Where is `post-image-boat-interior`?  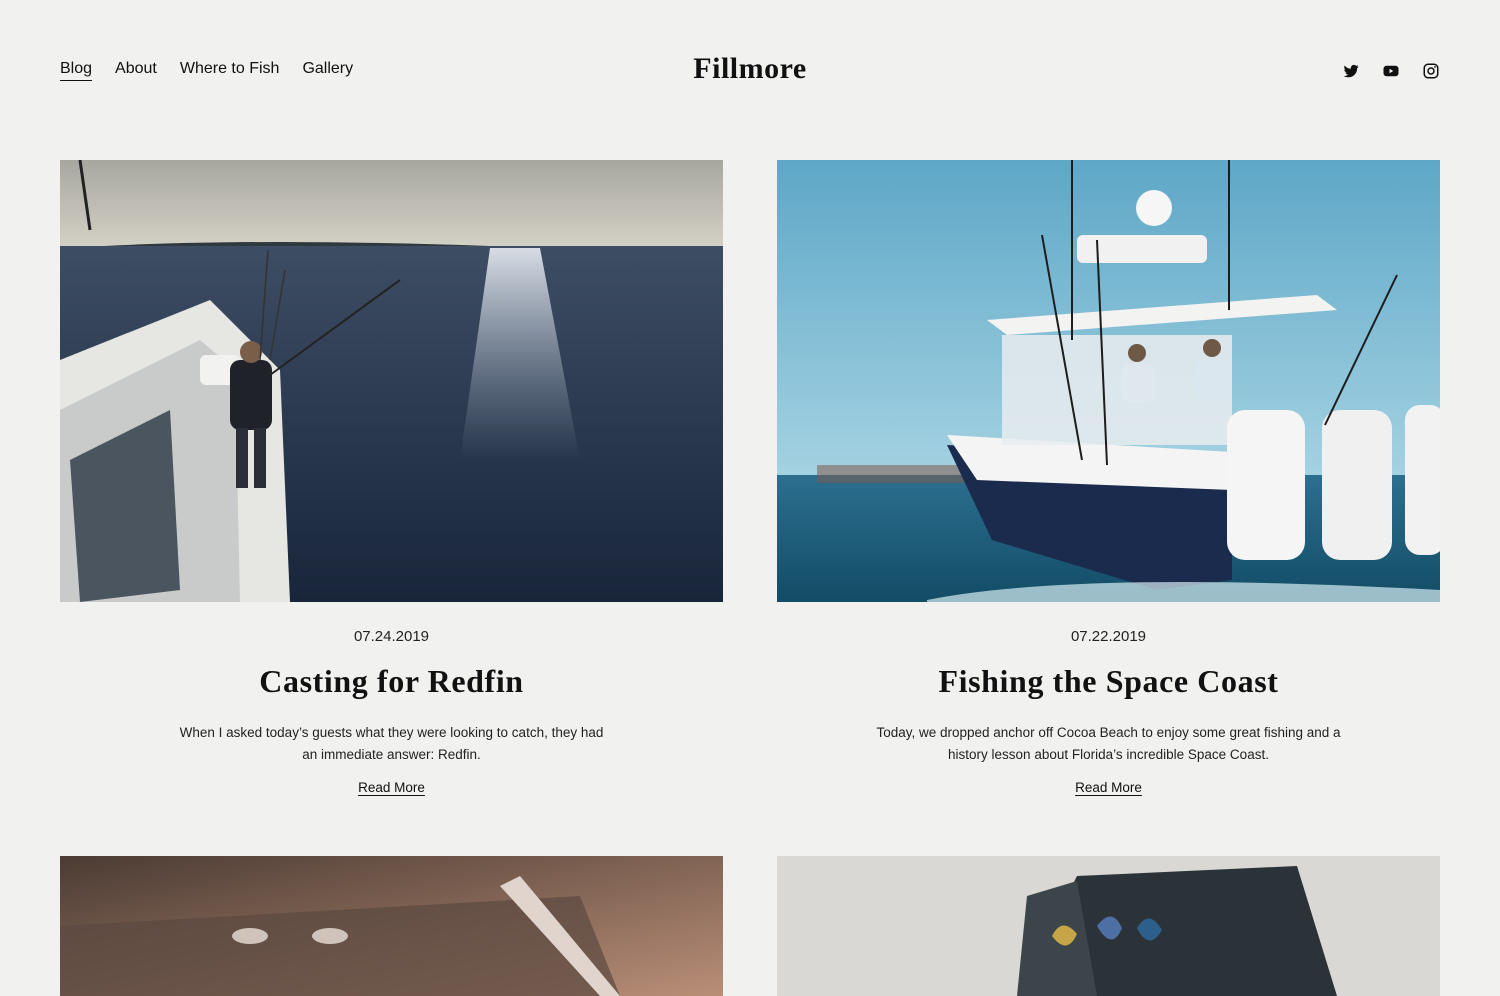 post-image-boat-interior is located at coordinates (391, 926).